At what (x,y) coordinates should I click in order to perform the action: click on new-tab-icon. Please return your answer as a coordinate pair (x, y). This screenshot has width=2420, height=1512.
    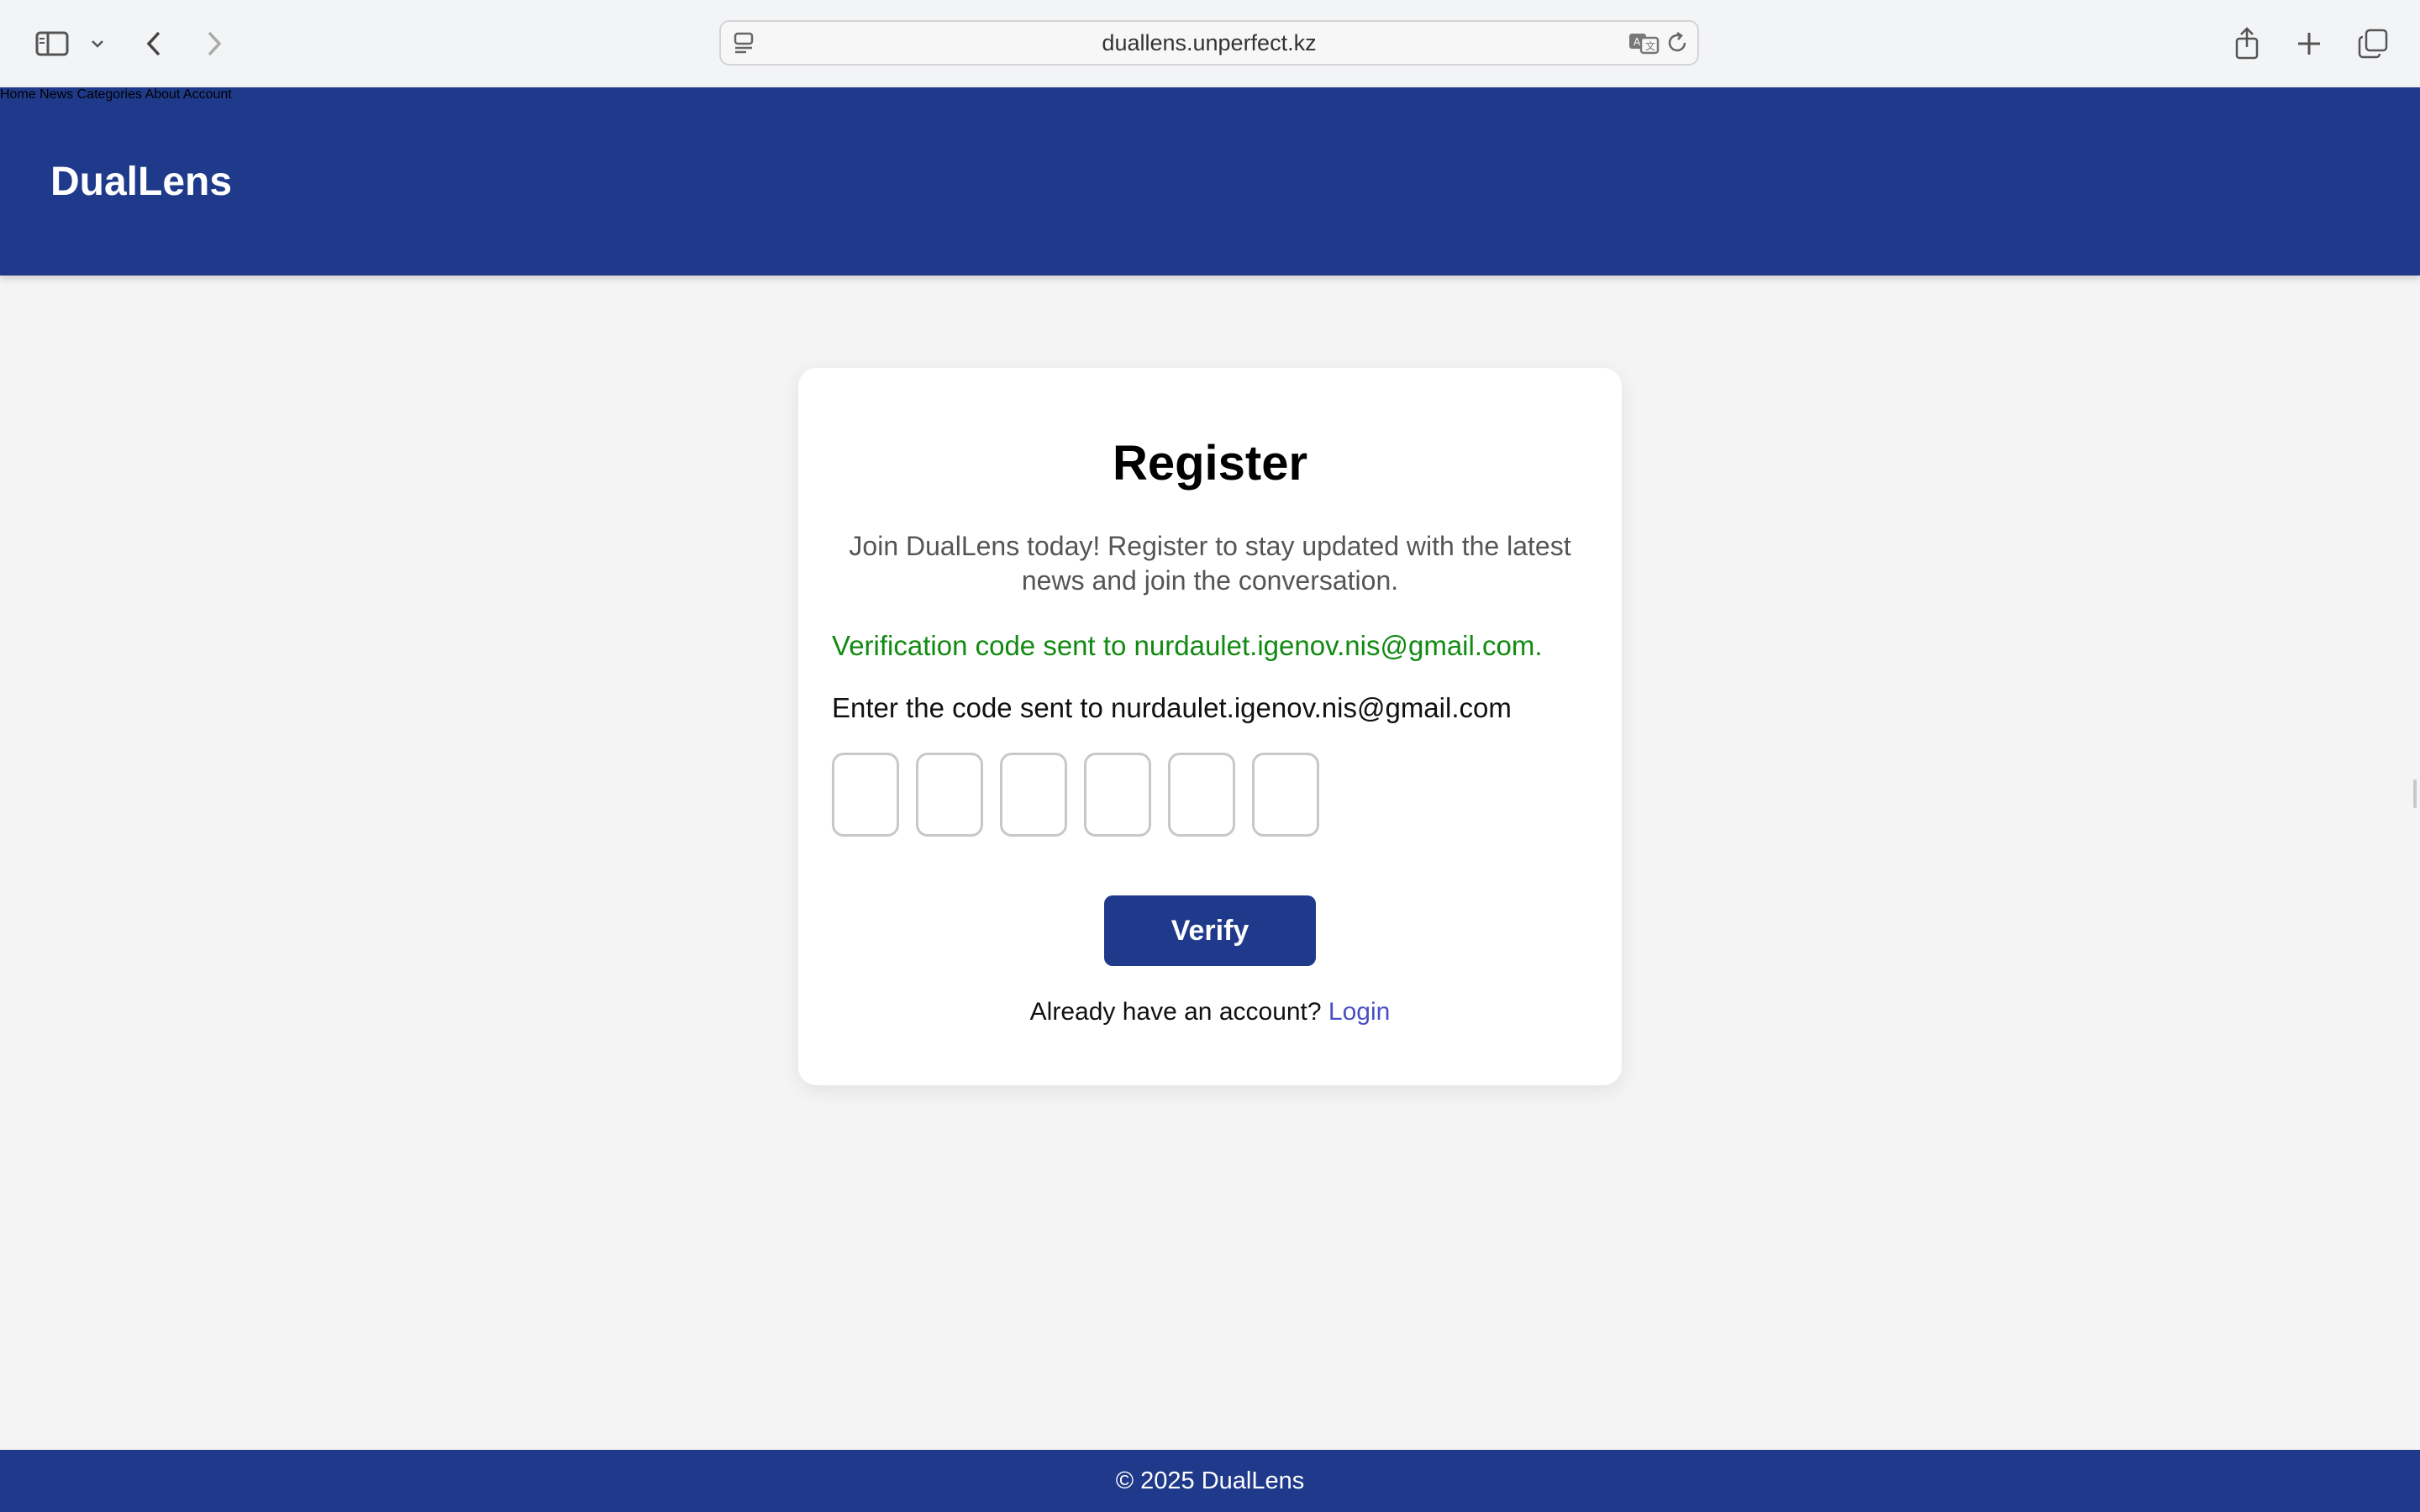
    Looking at the image, I should click on (2309, 43).